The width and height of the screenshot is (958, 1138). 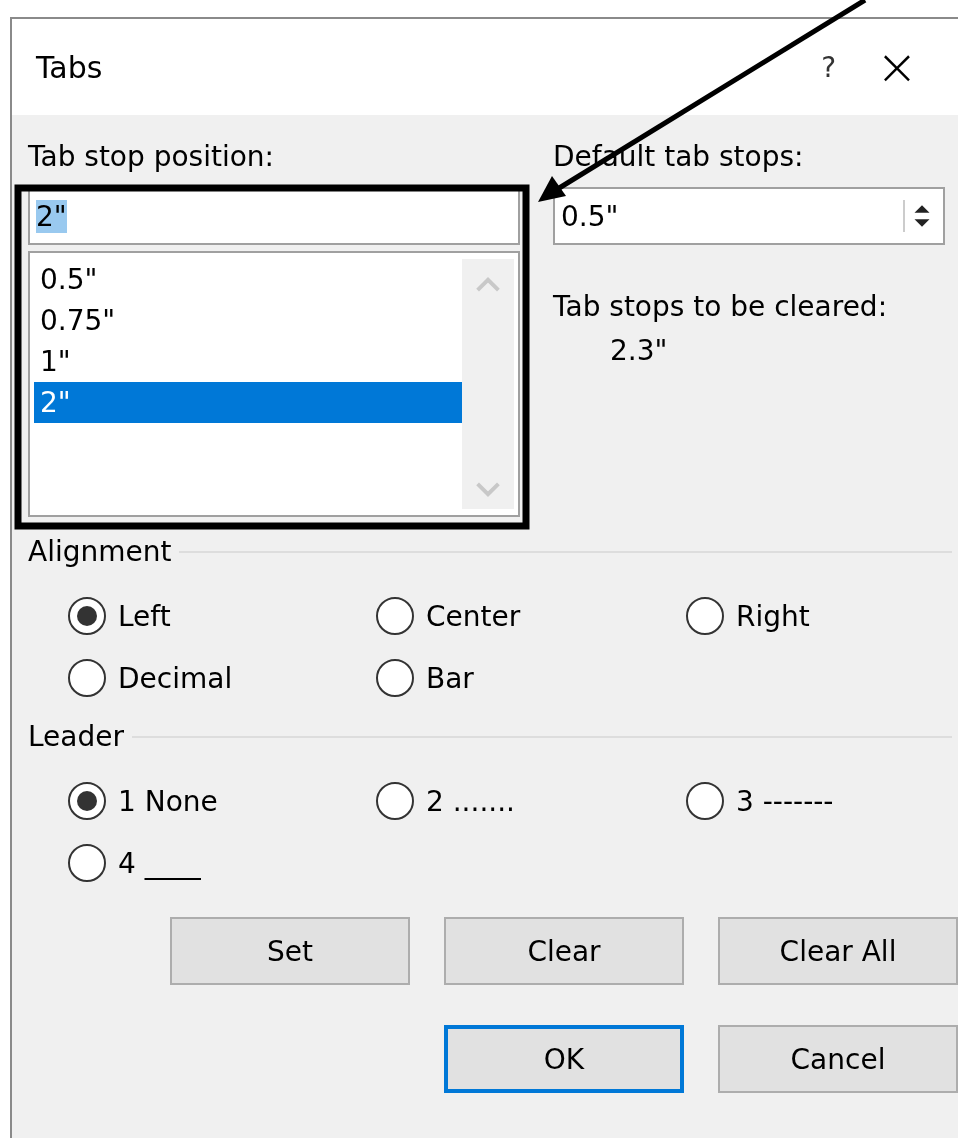 I want to click on radio-option: Left, so click(x=222, y=616).